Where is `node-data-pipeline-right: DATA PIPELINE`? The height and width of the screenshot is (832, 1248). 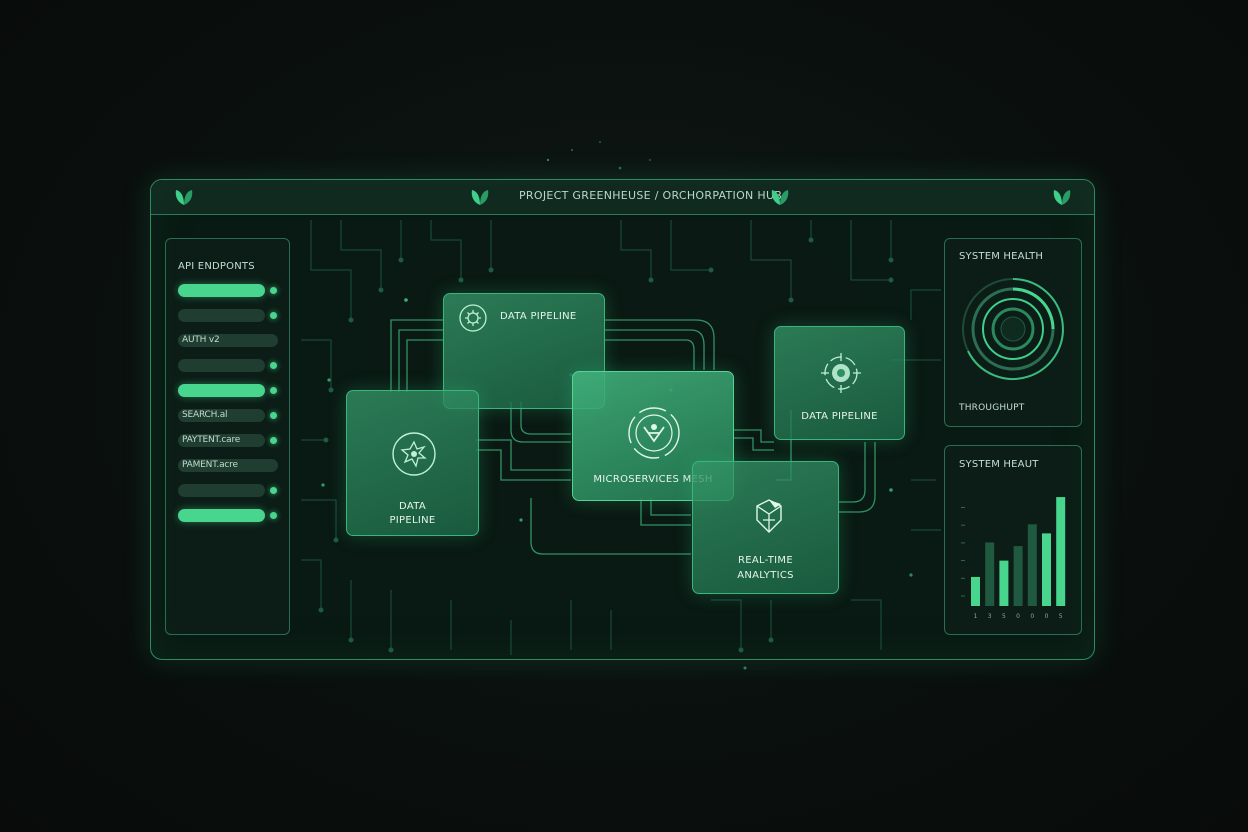
node-data-pipeline-right: DATA PIPELINE is located at coordinates (839, 383).